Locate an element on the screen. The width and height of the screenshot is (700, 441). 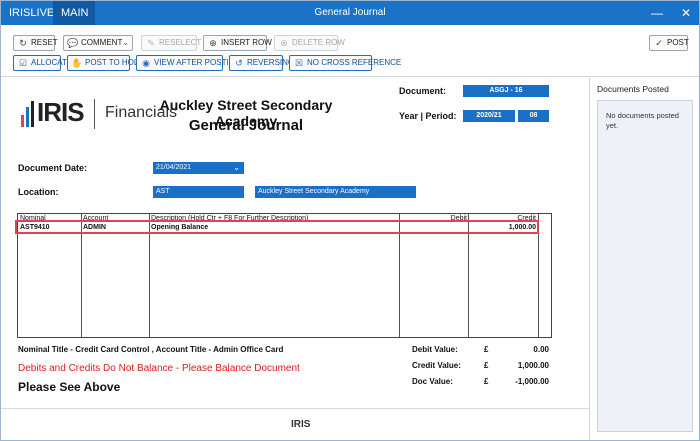
post-label: POST is located at coordinates (678, 42).